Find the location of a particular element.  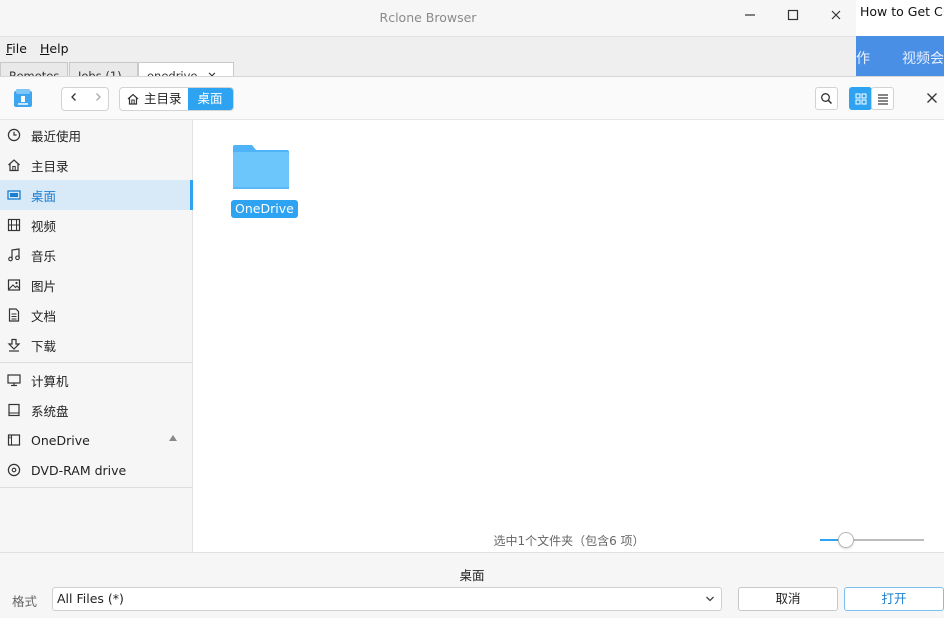

folder-item: OneDrive is located at coordinates (264, 176).